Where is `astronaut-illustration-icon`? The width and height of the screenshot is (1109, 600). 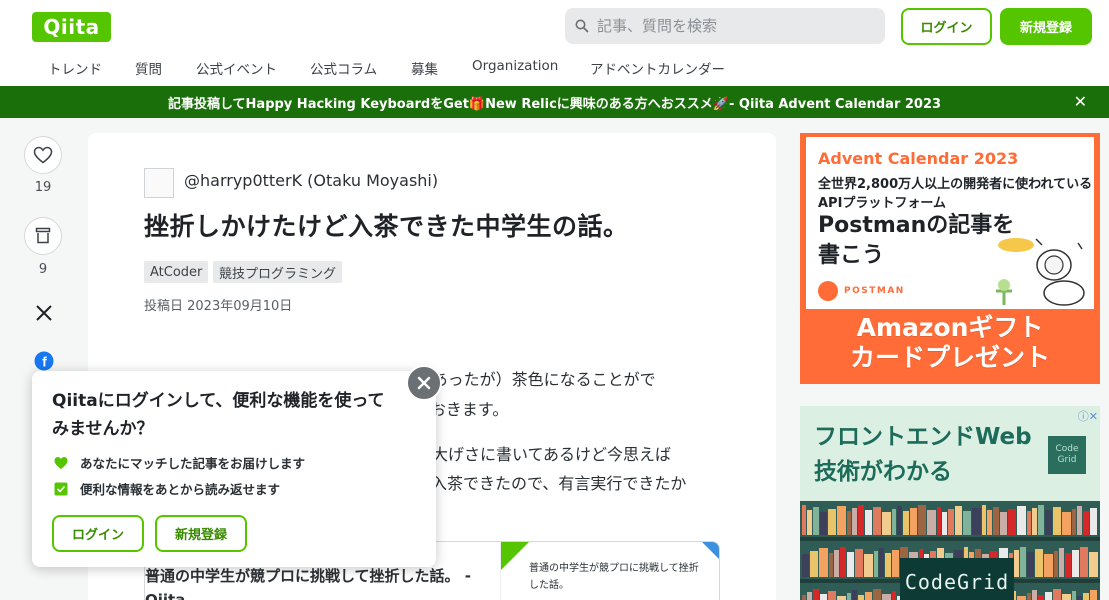 astronaut-illustration-icon is located at coordinates (1040, 272).